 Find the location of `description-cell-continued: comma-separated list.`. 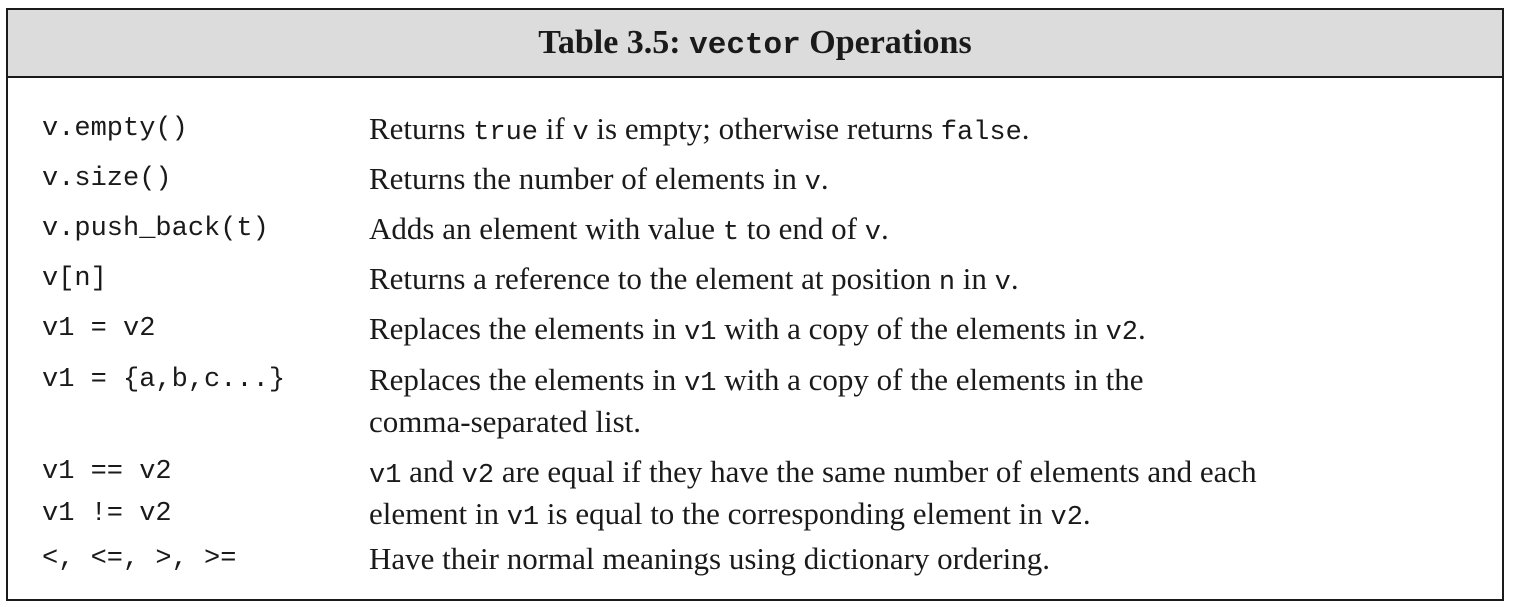

description-cell-continued: comma-separated list. is located at coordinates (926, 422).